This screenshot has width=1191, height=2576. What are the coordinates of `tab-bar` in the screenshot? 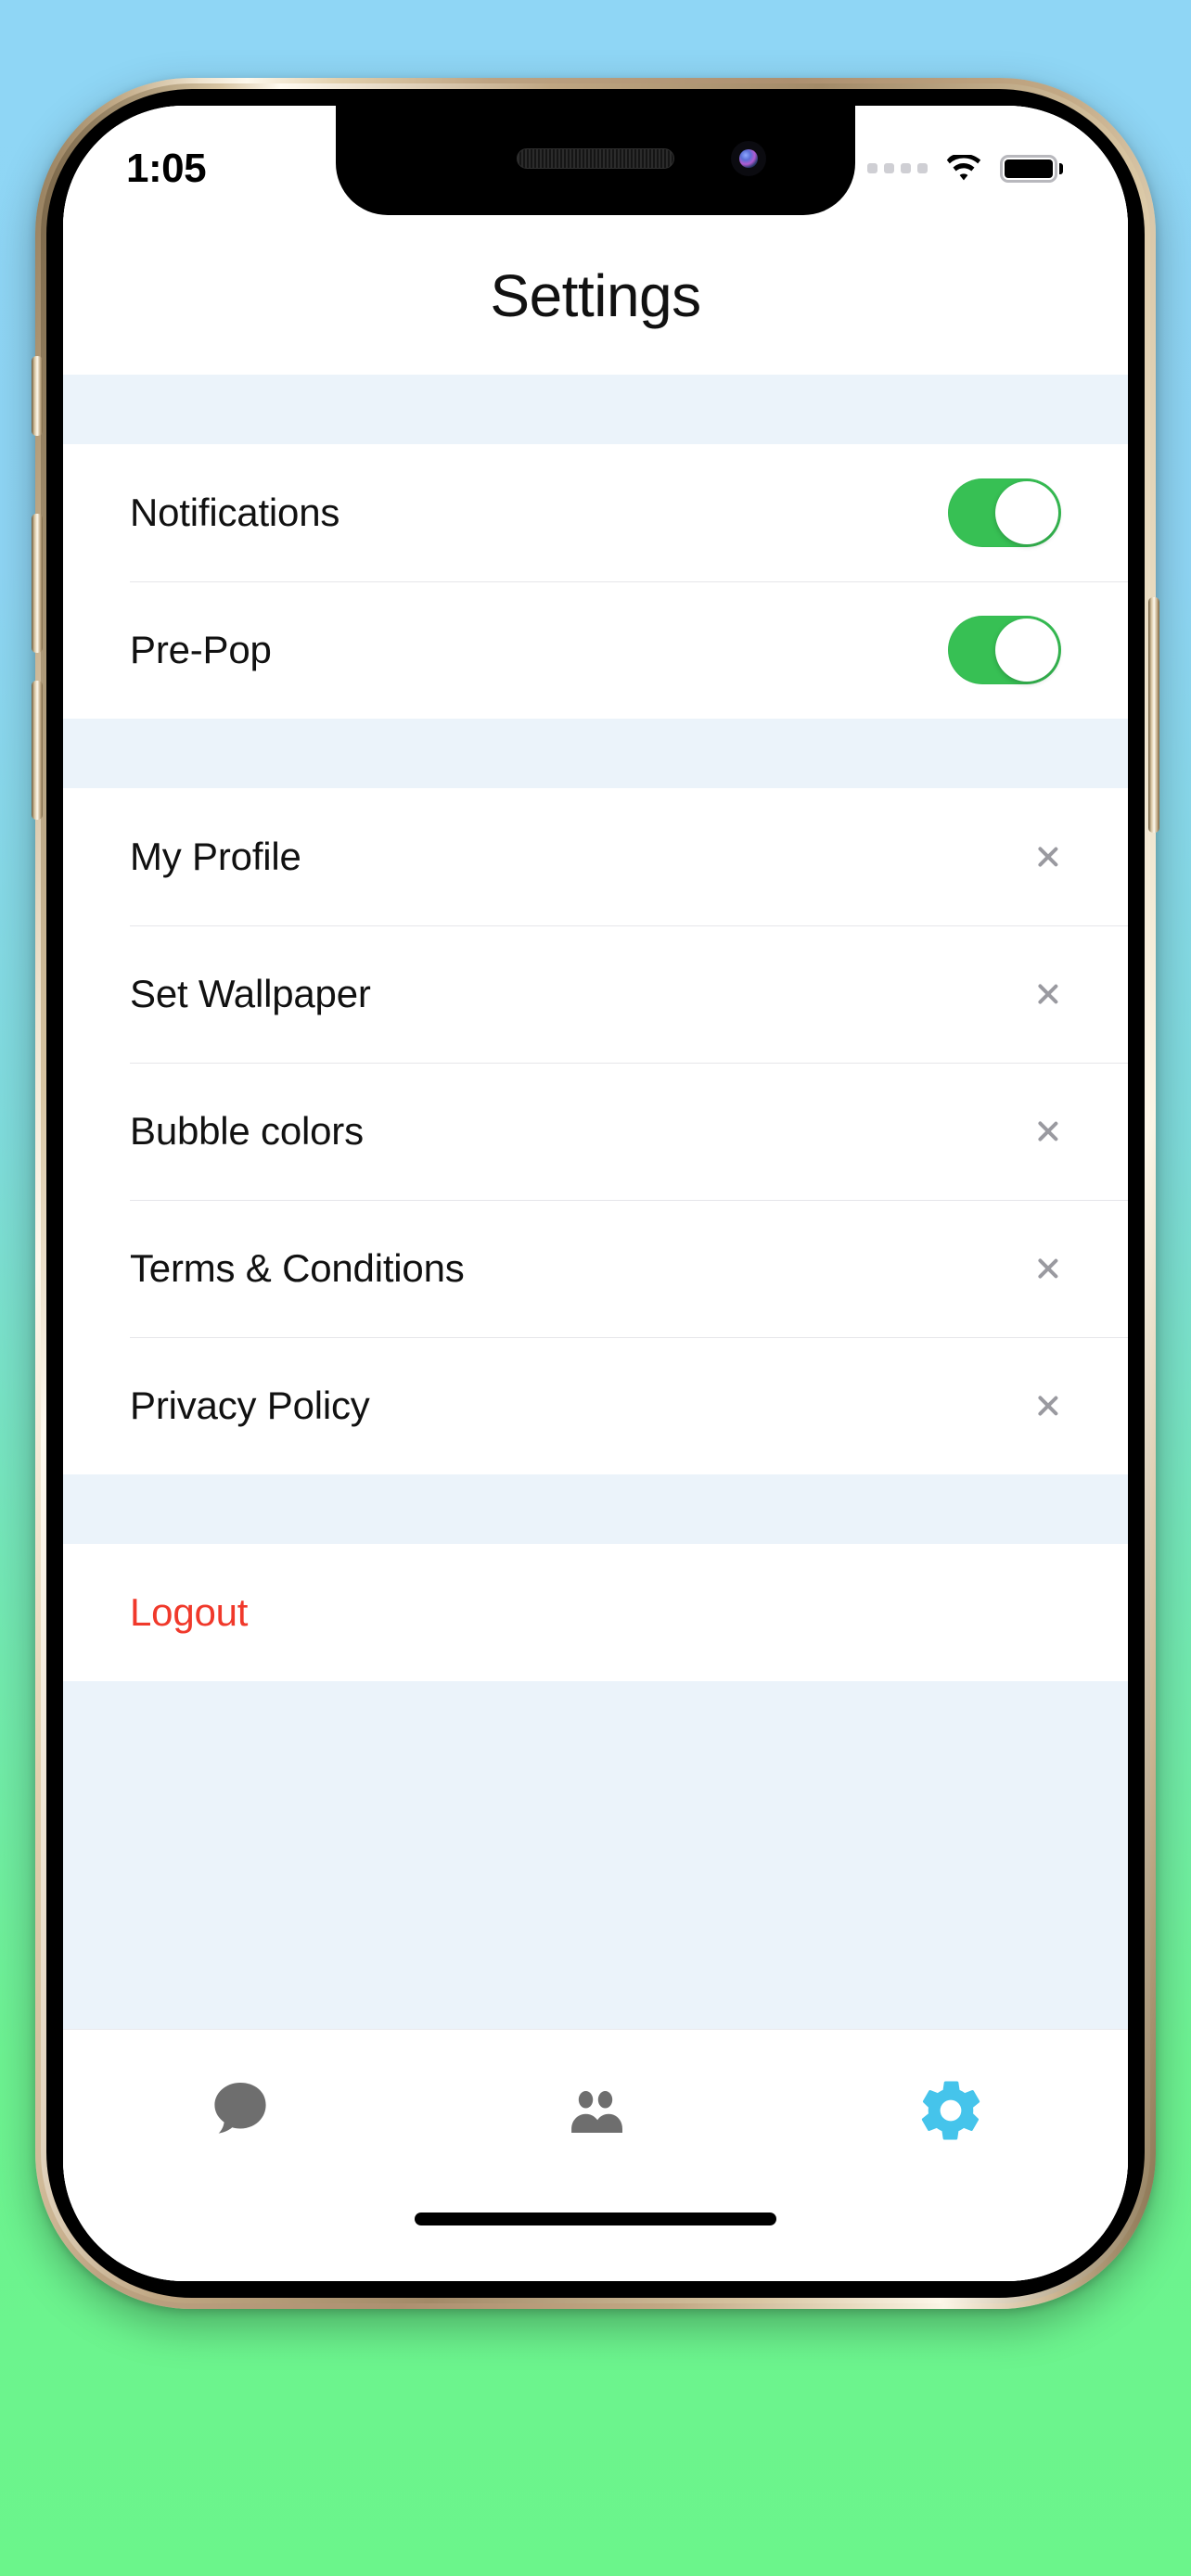 It's located at (595, 2116).